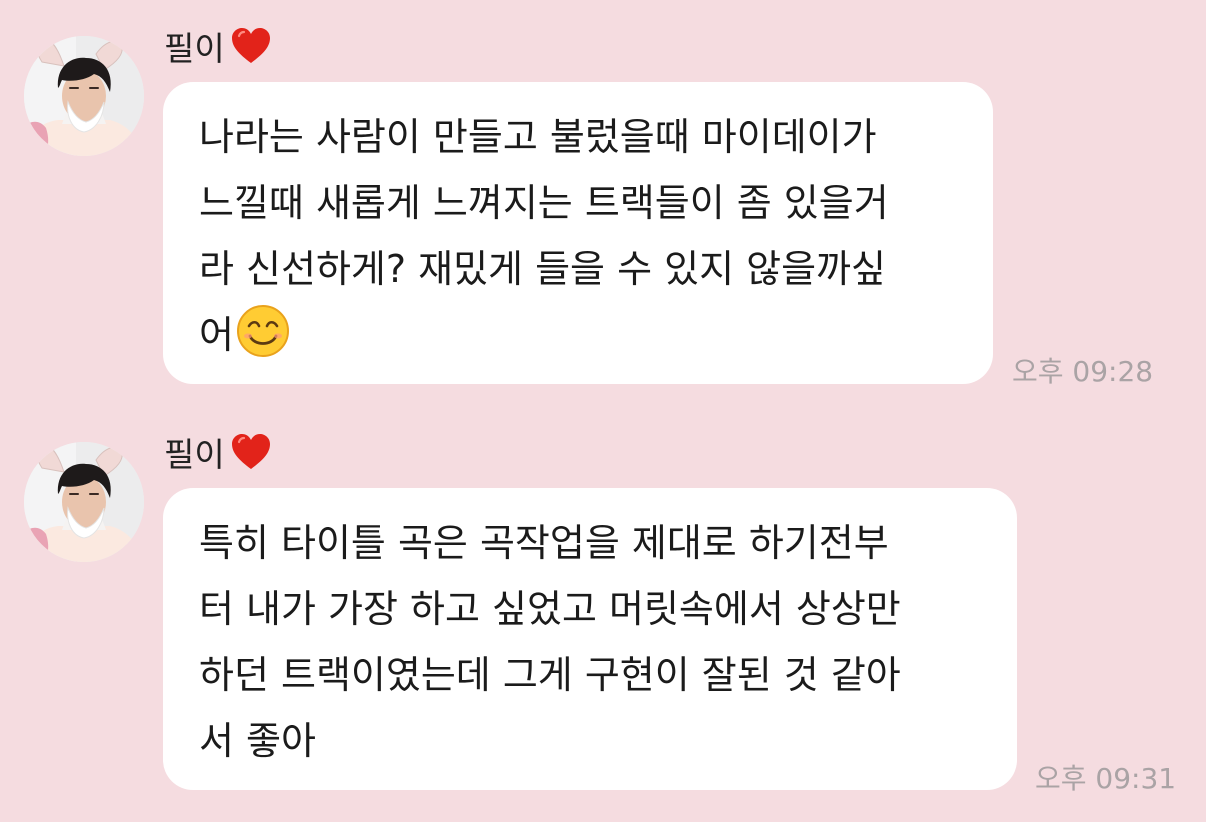  What do you see at coordinates (251, 452) in the screenshot?
I see `red-heart-icon` at bounding box center [251, 452].